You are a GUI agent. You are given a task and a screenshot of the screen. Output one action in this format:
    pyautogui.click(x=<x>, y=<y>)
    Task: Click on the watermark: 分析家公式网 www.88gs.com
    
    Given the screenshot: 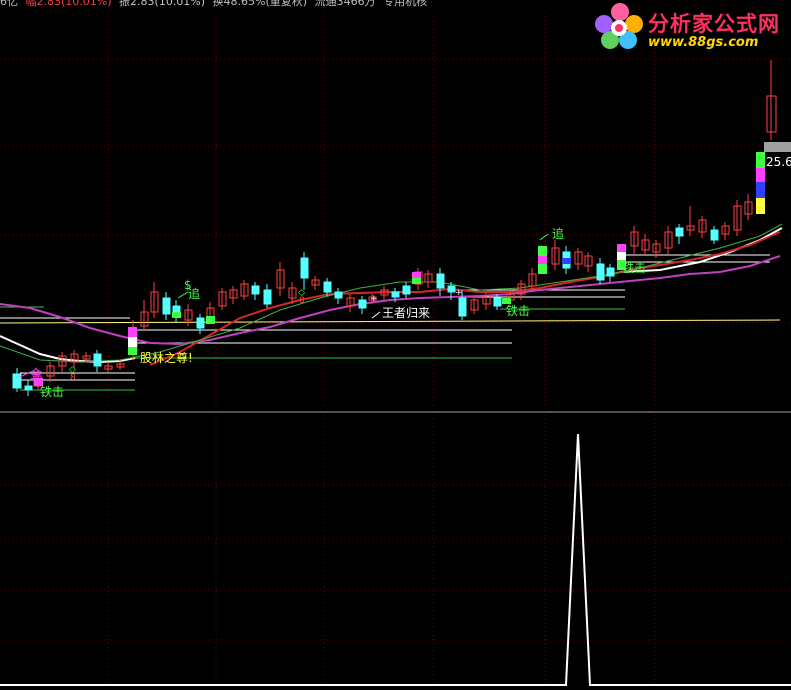 What is the action you would take?
    pyautogui.click(x=690, y=28)
    